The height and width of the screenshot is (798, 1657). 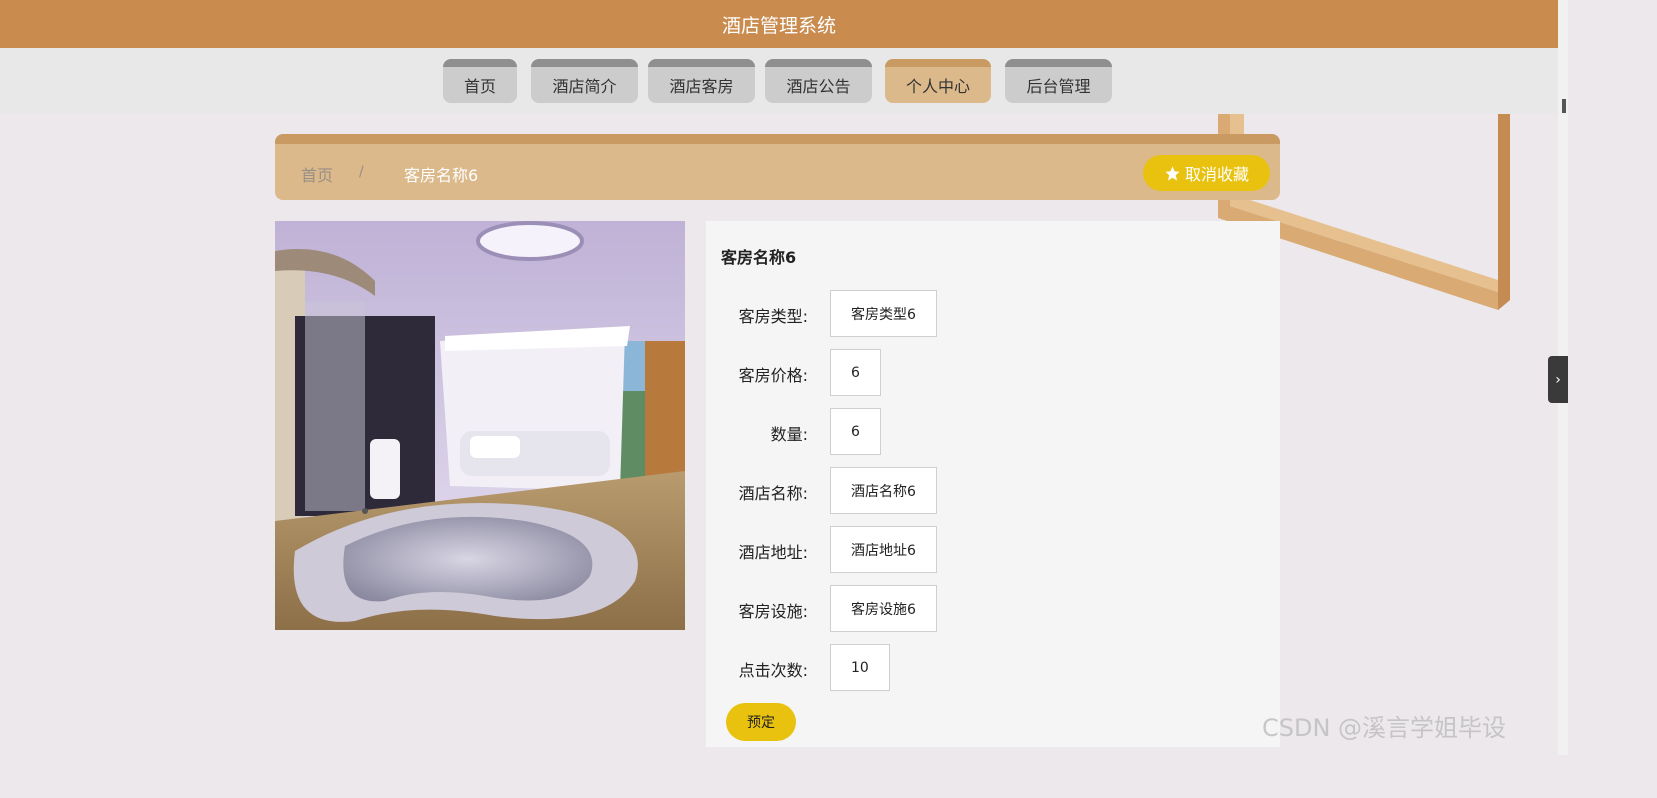 I want to click on click-count-label: 点击次数:, so click(x=773, y=670).